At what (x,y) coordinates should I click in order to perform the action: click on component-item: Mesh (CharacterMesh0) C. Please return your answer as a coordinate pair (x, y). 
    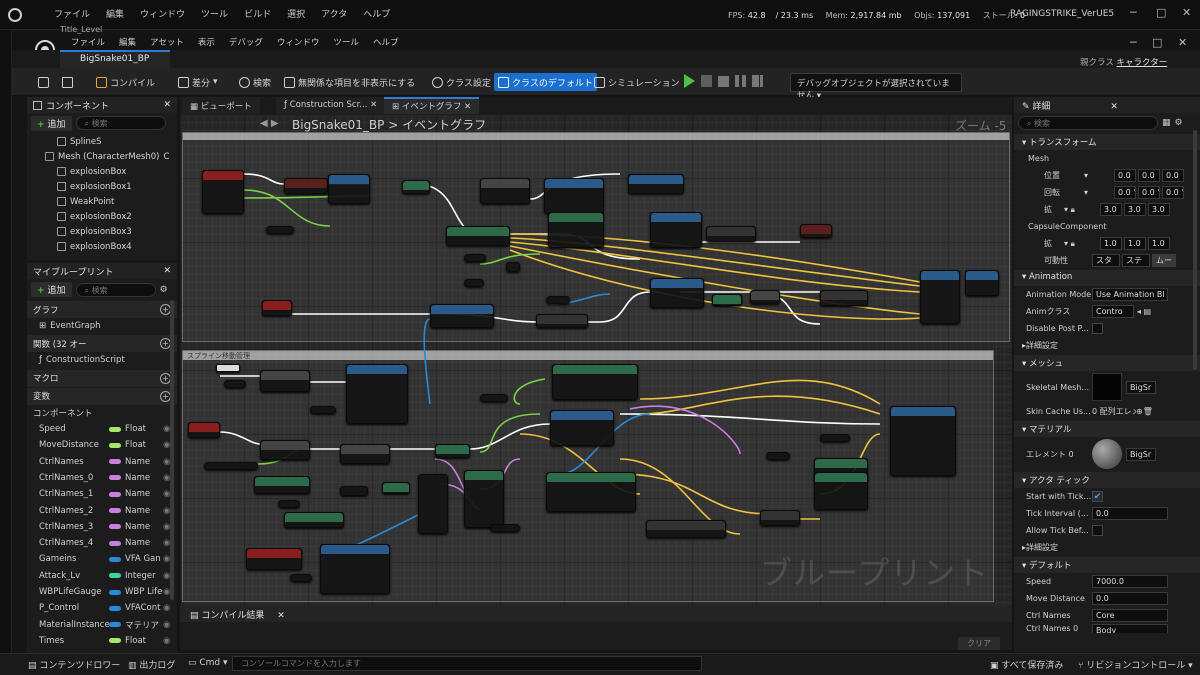
    Looking at the image, I should click on (102, 156).